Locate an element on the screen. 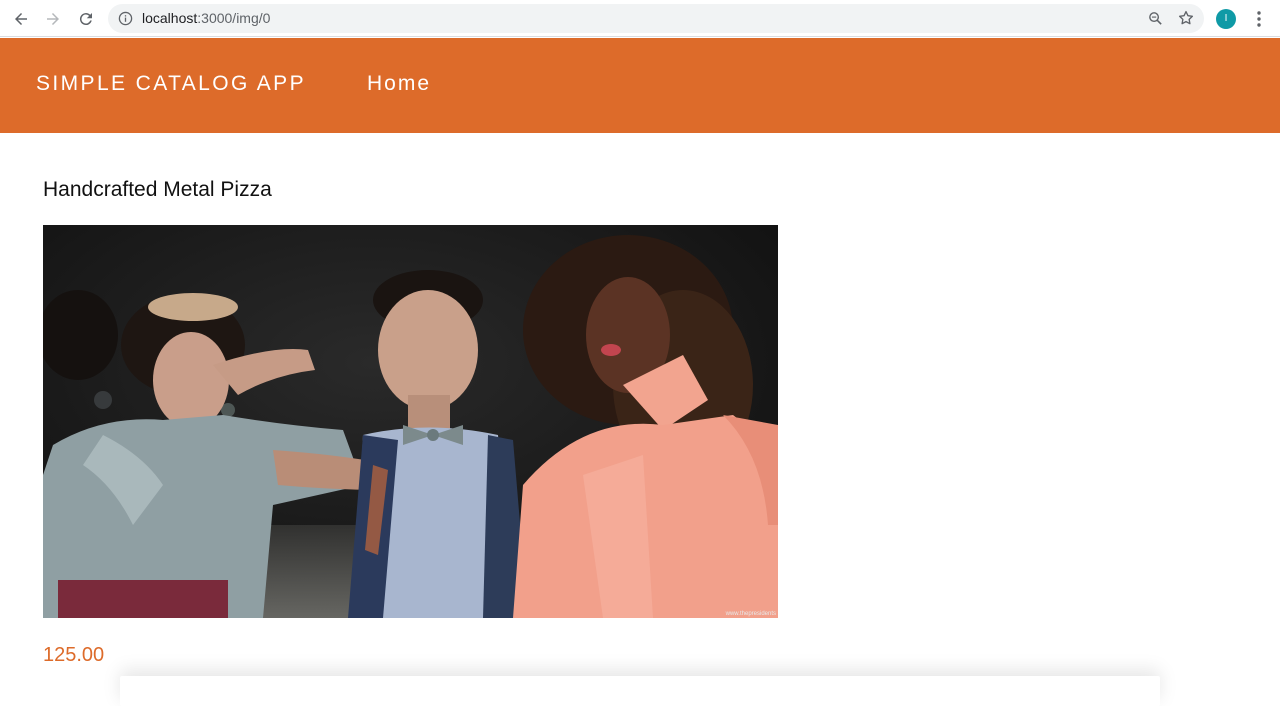 The image size is (1280, 706). image-watermark: www.thepresidents is located at coordinates (750, 614).